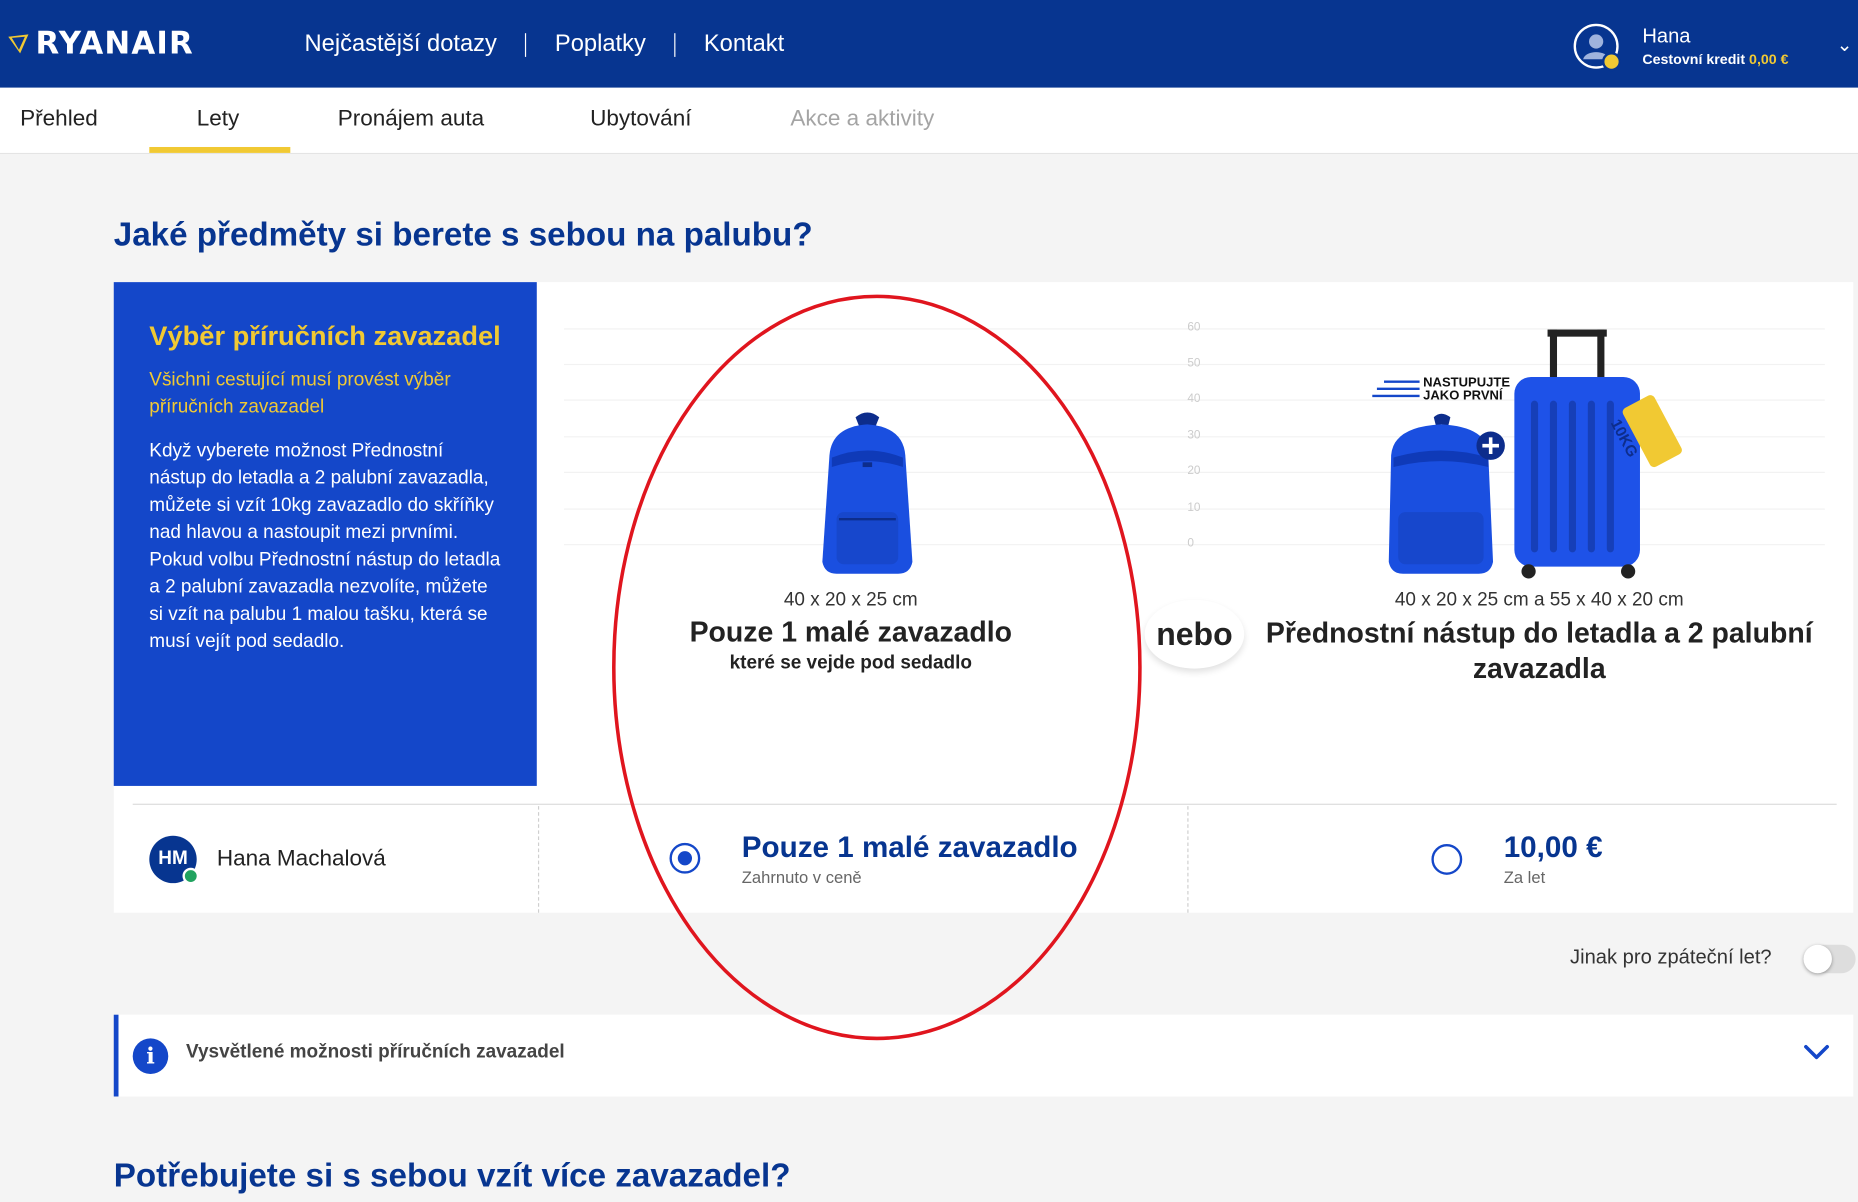  I want to click on credit-amount: 0,00 €, so click(1769, 59).